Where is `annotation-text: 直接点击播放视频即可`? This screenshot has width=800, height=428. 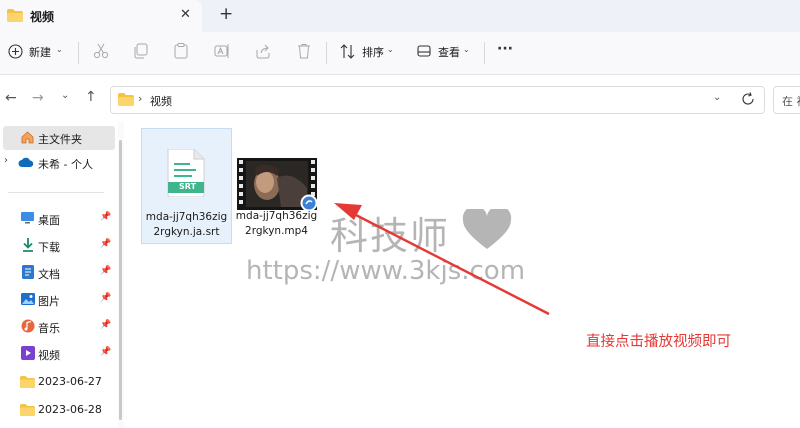 annotation-text: 直接点击播放视频即可 is located at coordinates (658, 342).